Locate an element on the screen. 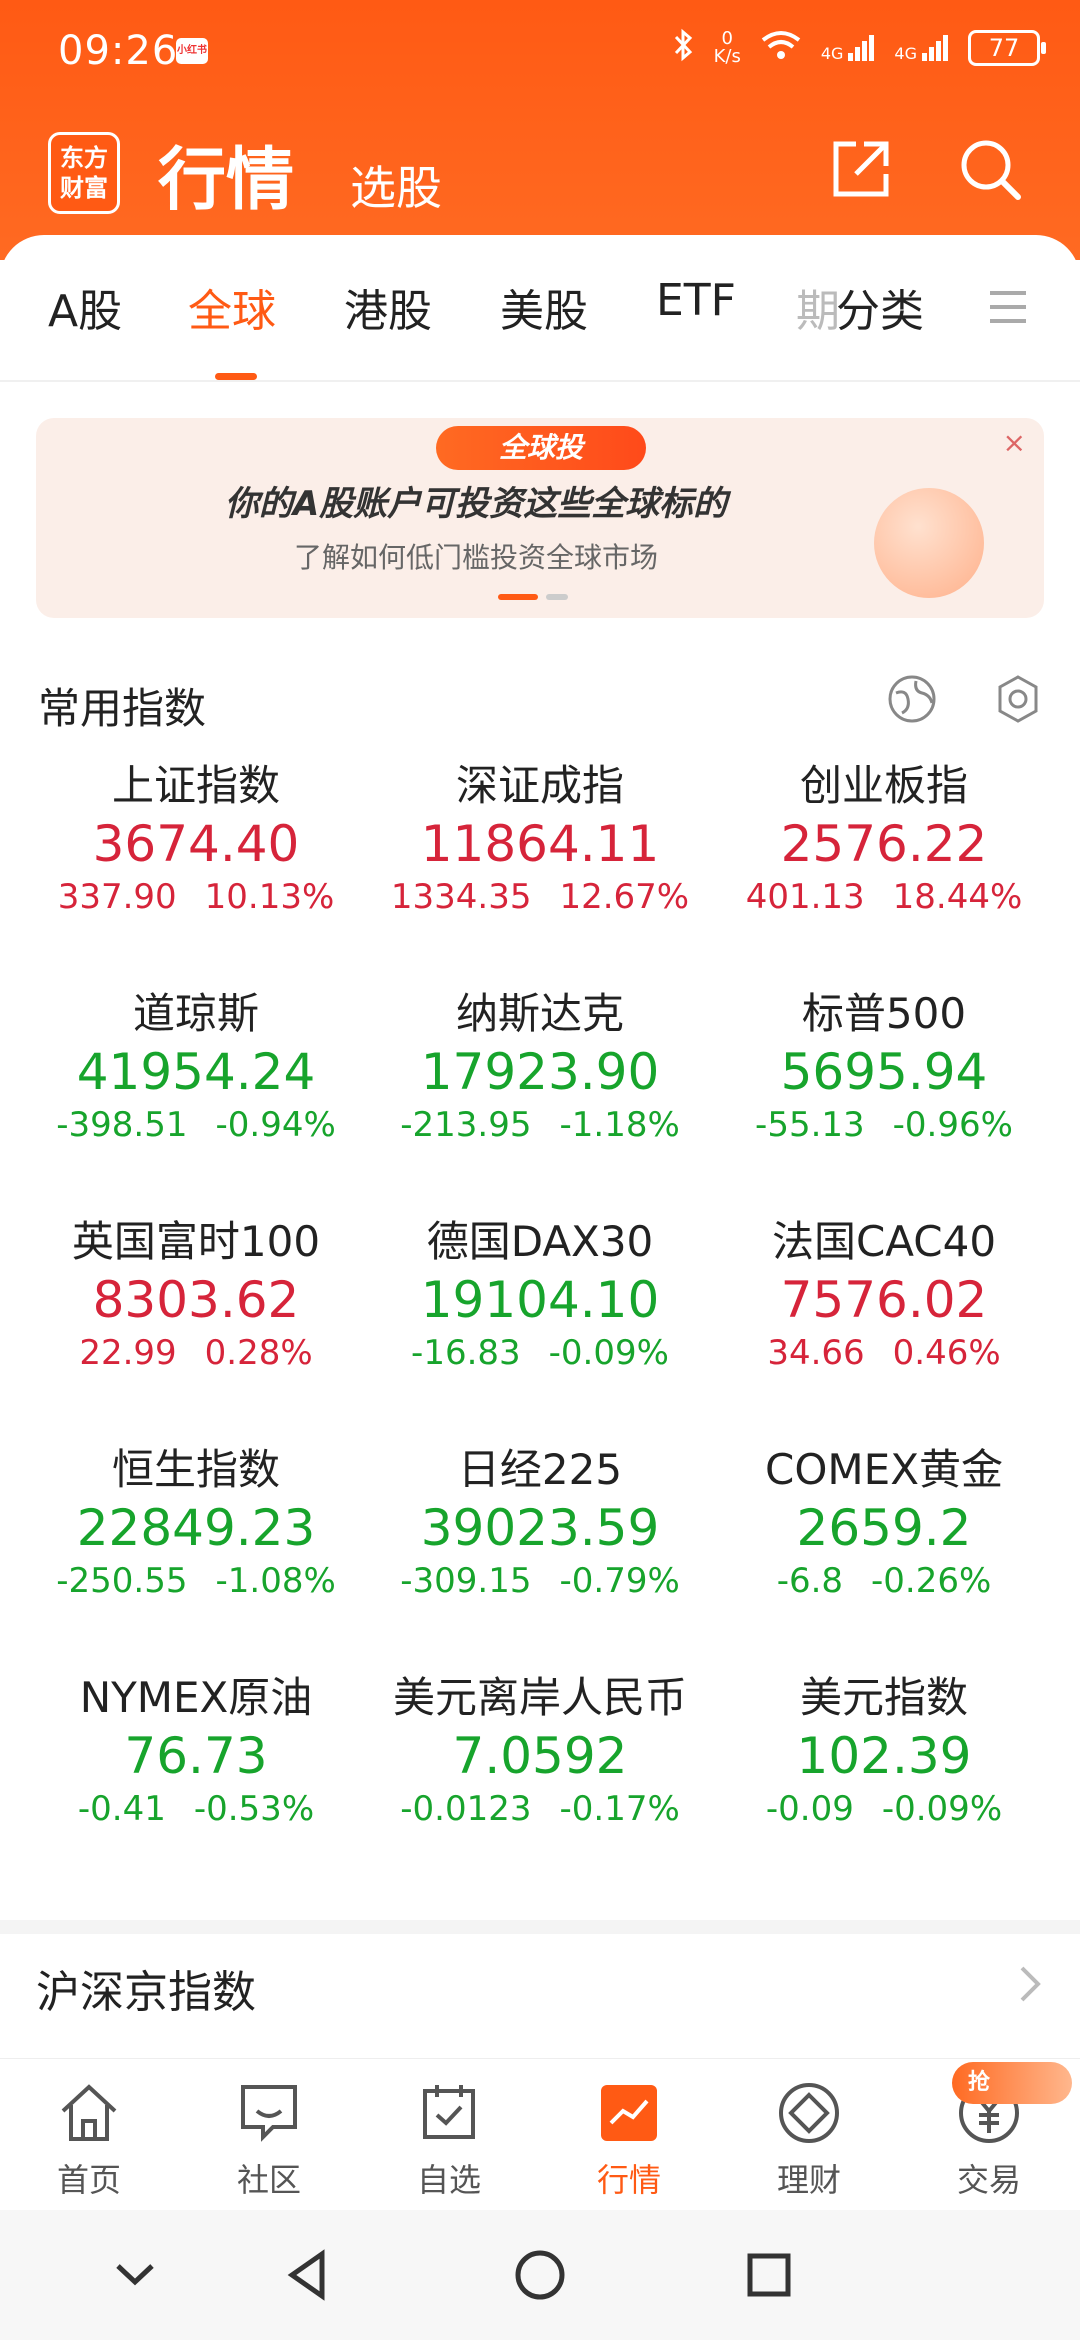 This screenshot has height=2340, width=1080. index-cell: 美元指数 102.39 -0.09 -0.09% is located at coordinates (884, 1766).